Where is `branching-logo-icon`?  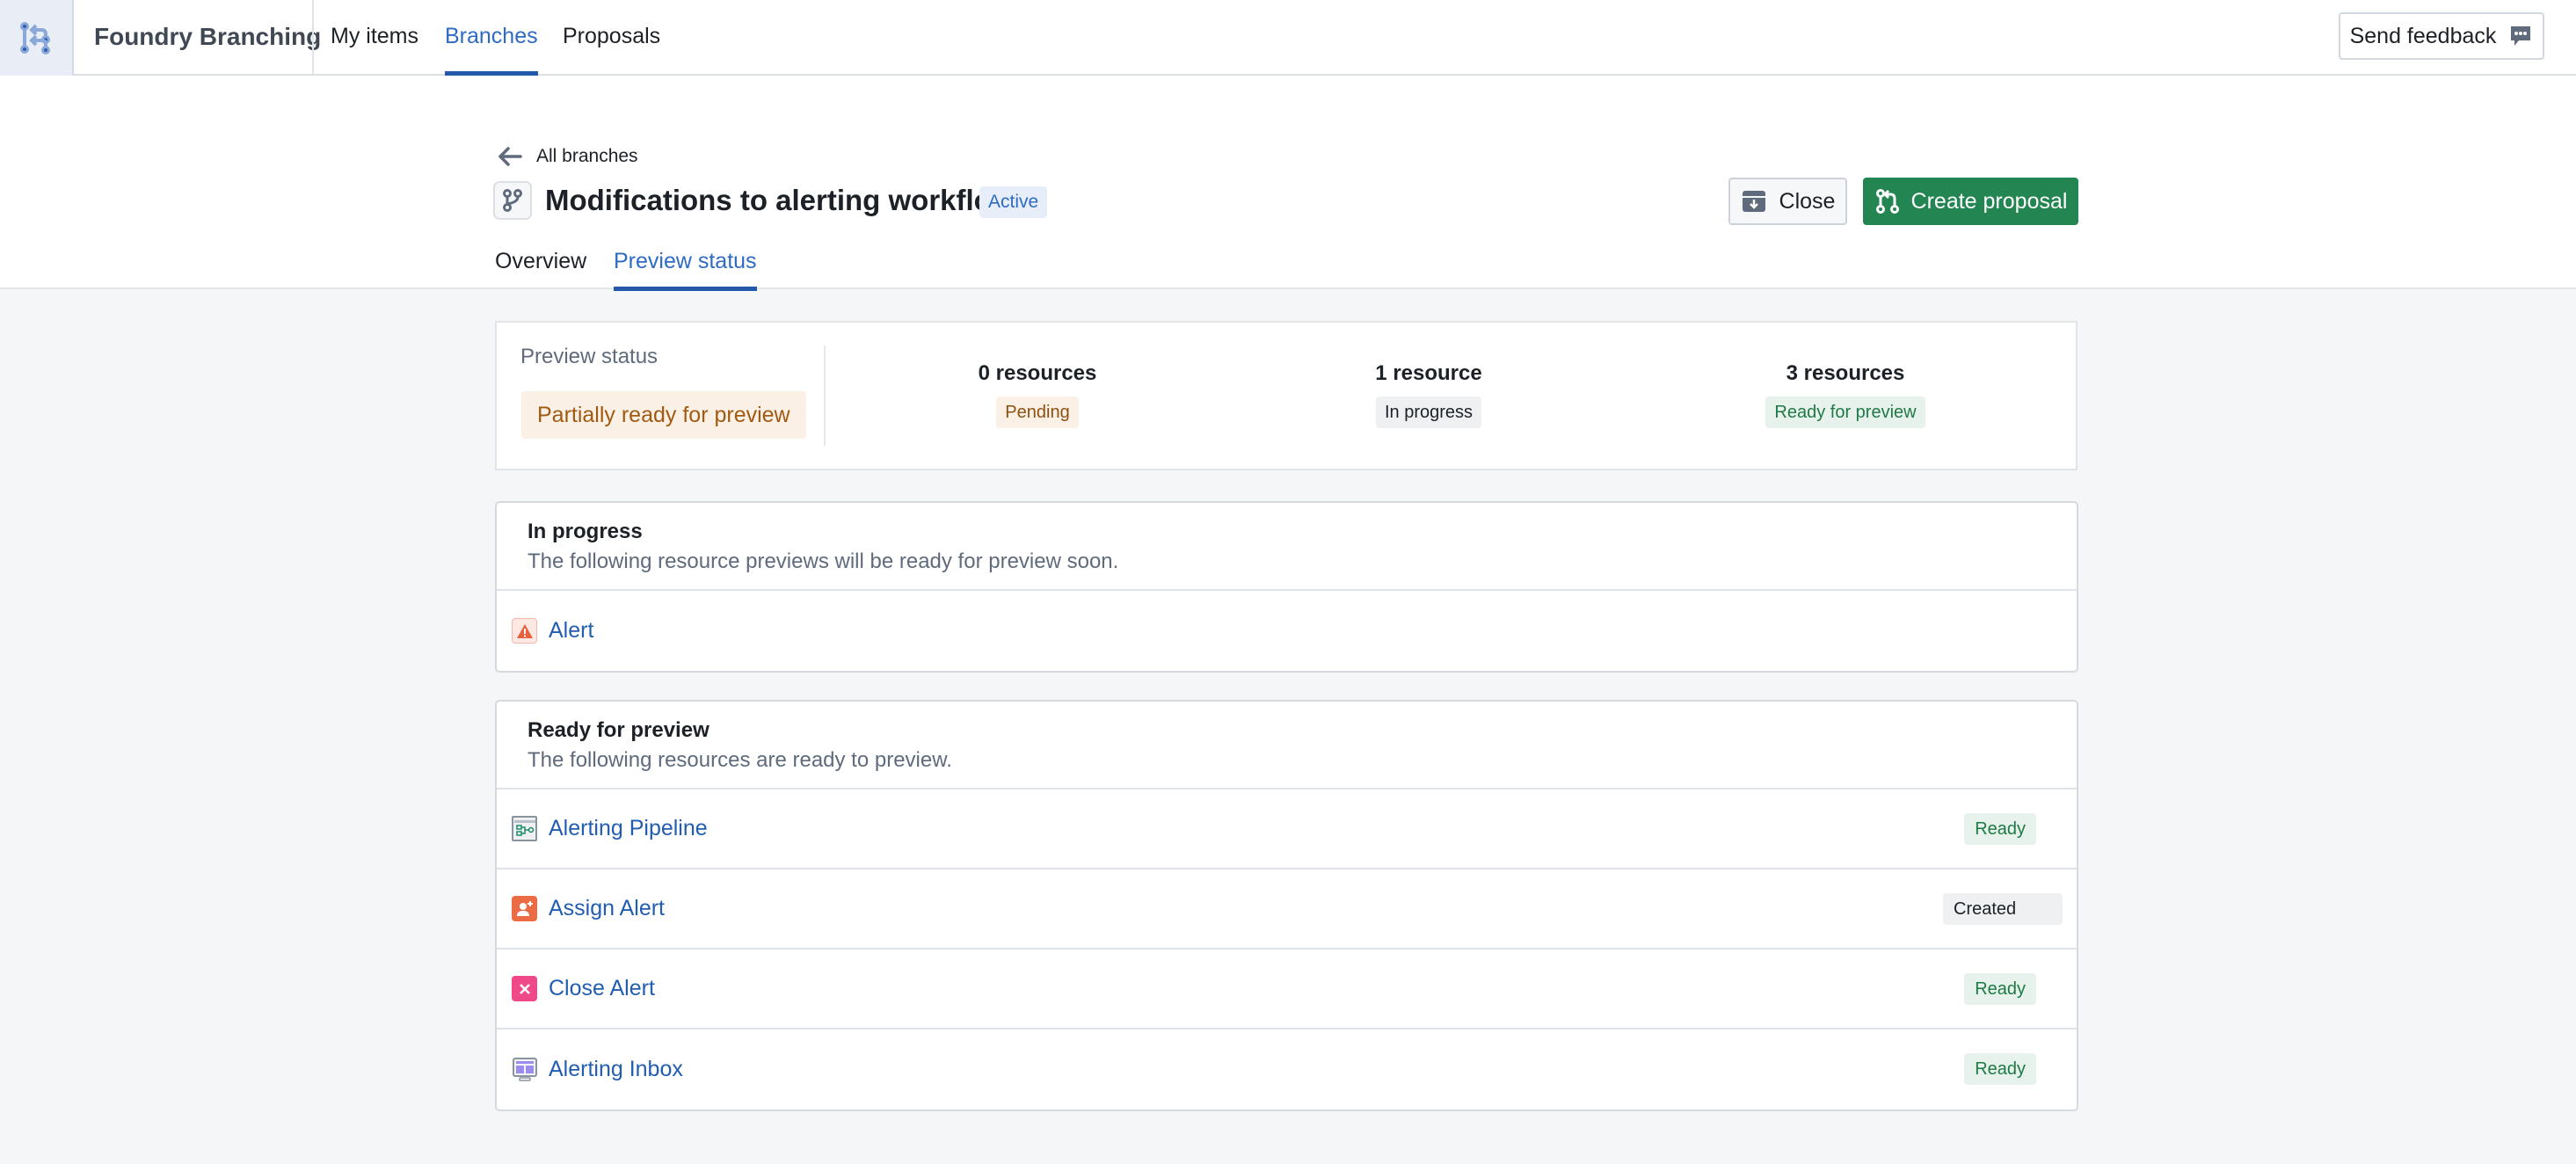
branching-logo-icon is located at coordinates (35, 38).